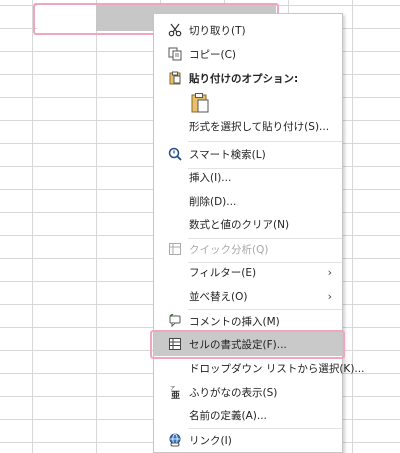  Describe the element at coordinates (234, 321) in the screenshot. I see `menu-item-insert-comment-label: コメントの挿入(M)` at that location.